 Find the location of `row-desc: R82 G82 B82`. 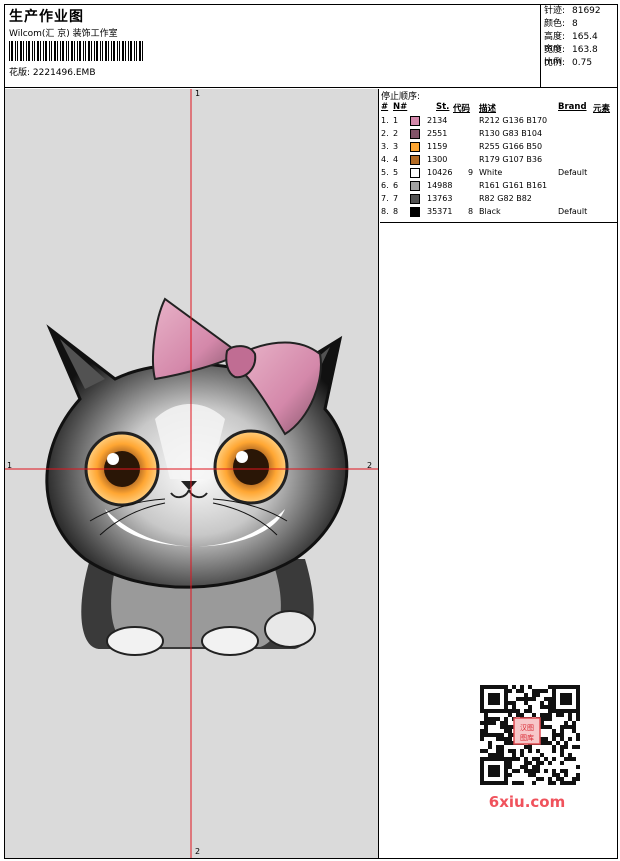

row-desc: R82 G82 B82 is located at coordinates (505, 198).